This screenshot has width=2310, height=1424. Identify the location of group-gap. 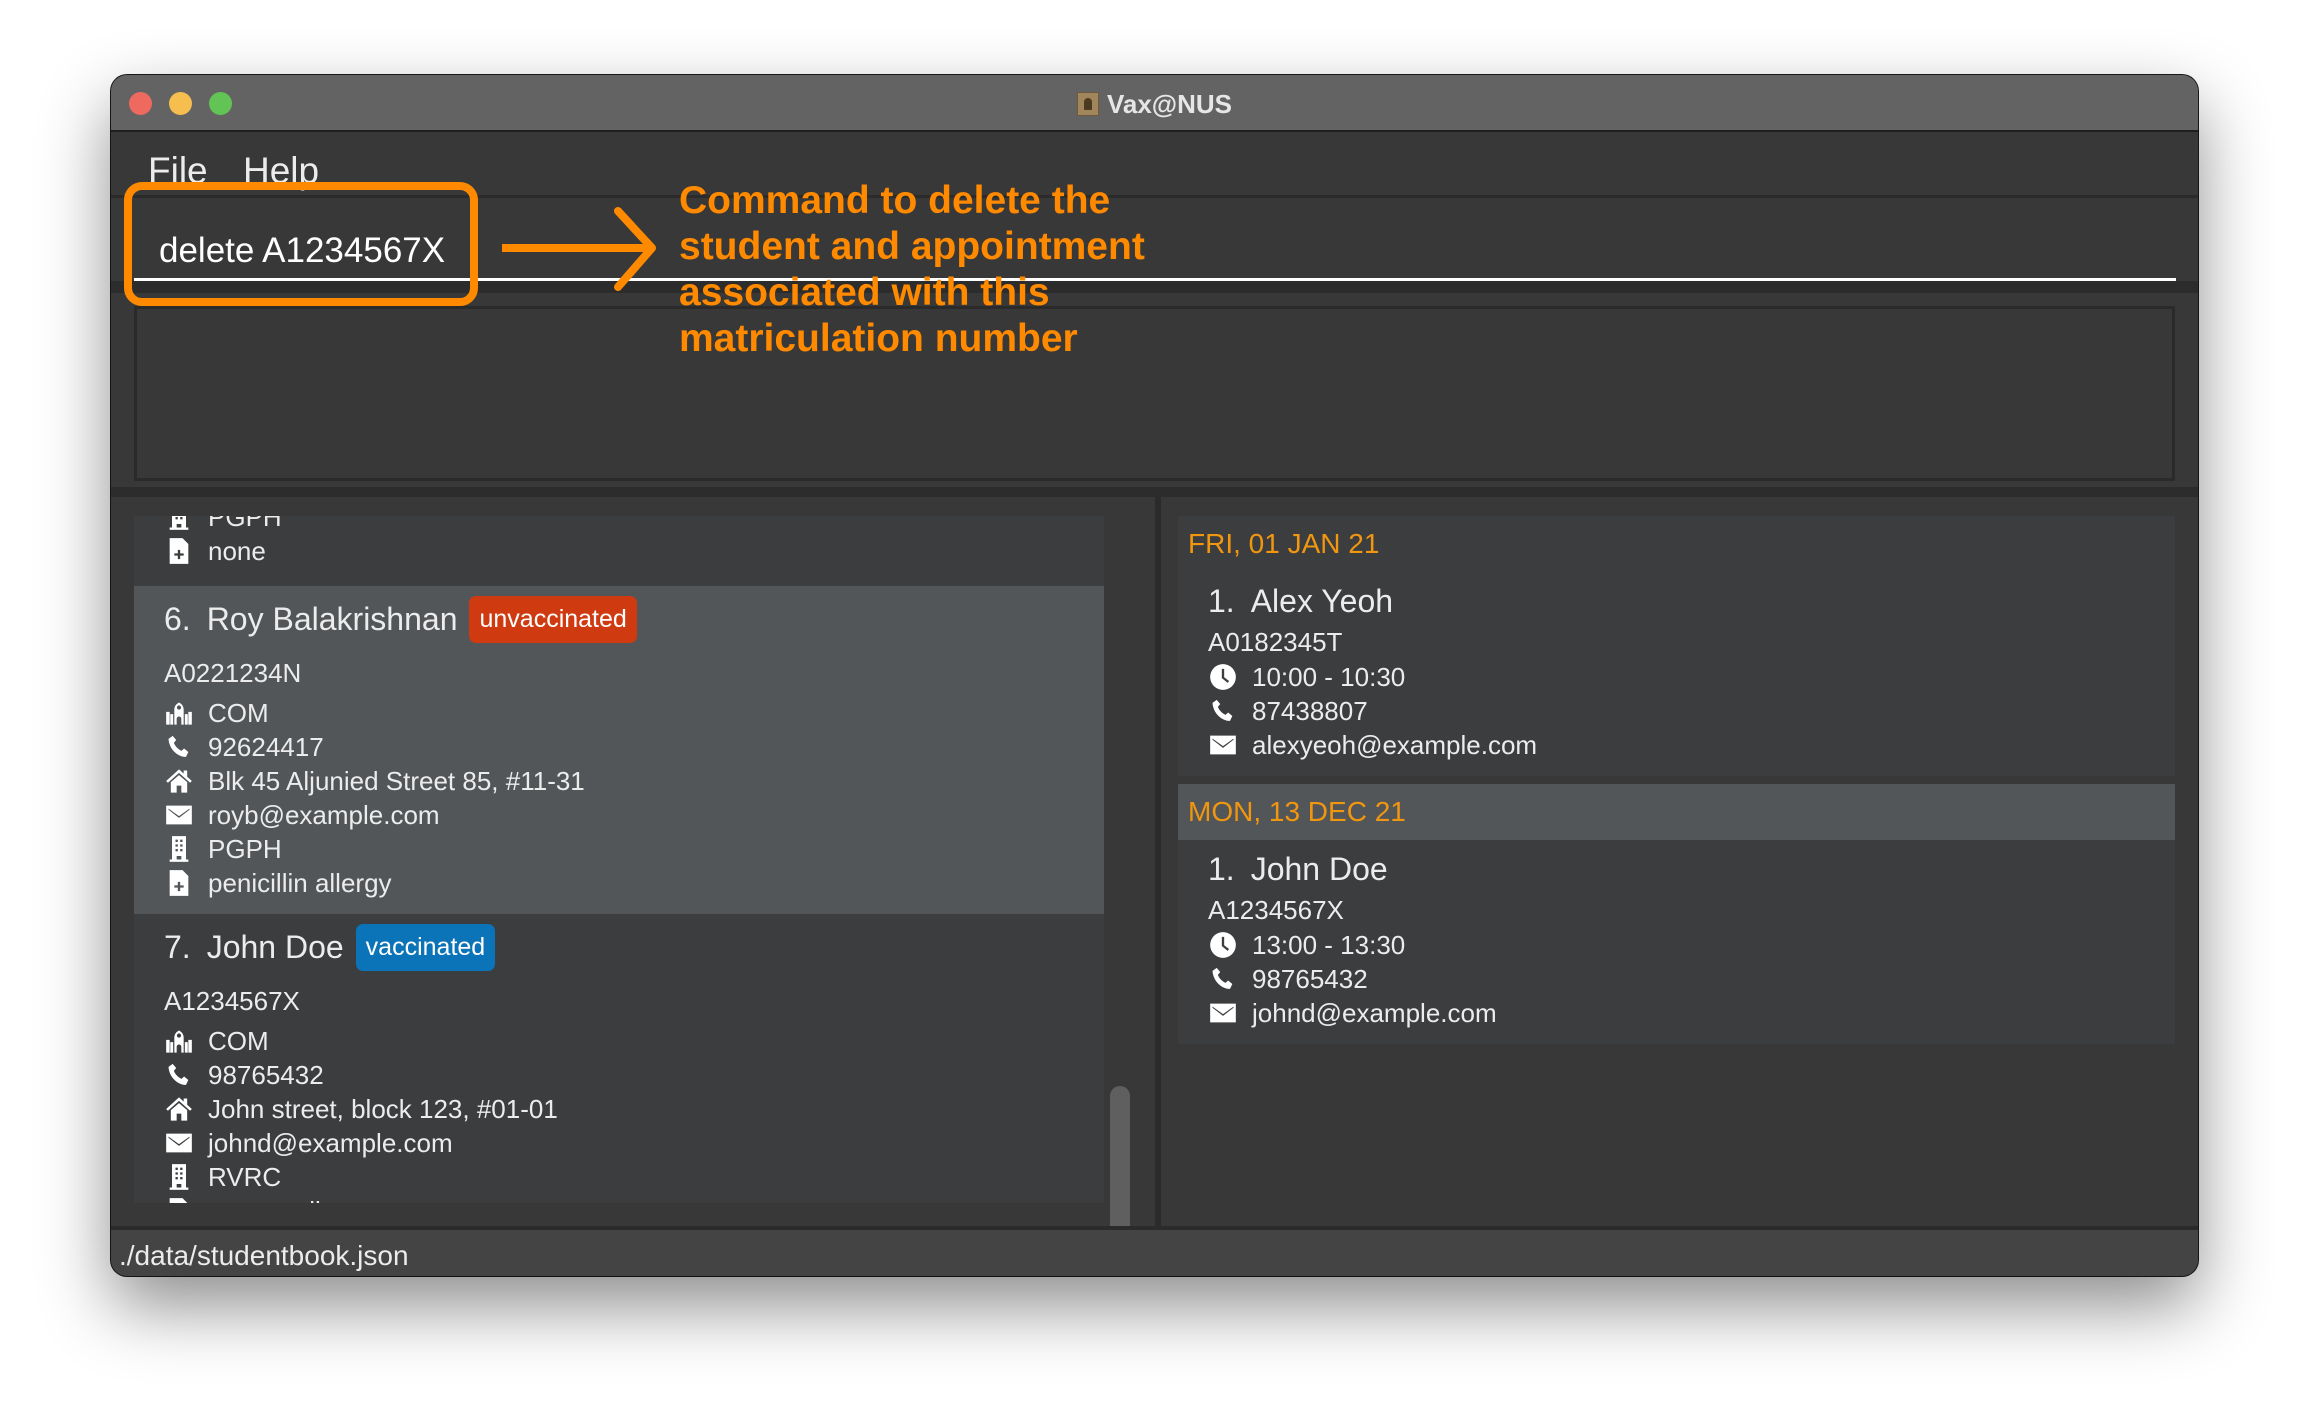
(1676, 780).